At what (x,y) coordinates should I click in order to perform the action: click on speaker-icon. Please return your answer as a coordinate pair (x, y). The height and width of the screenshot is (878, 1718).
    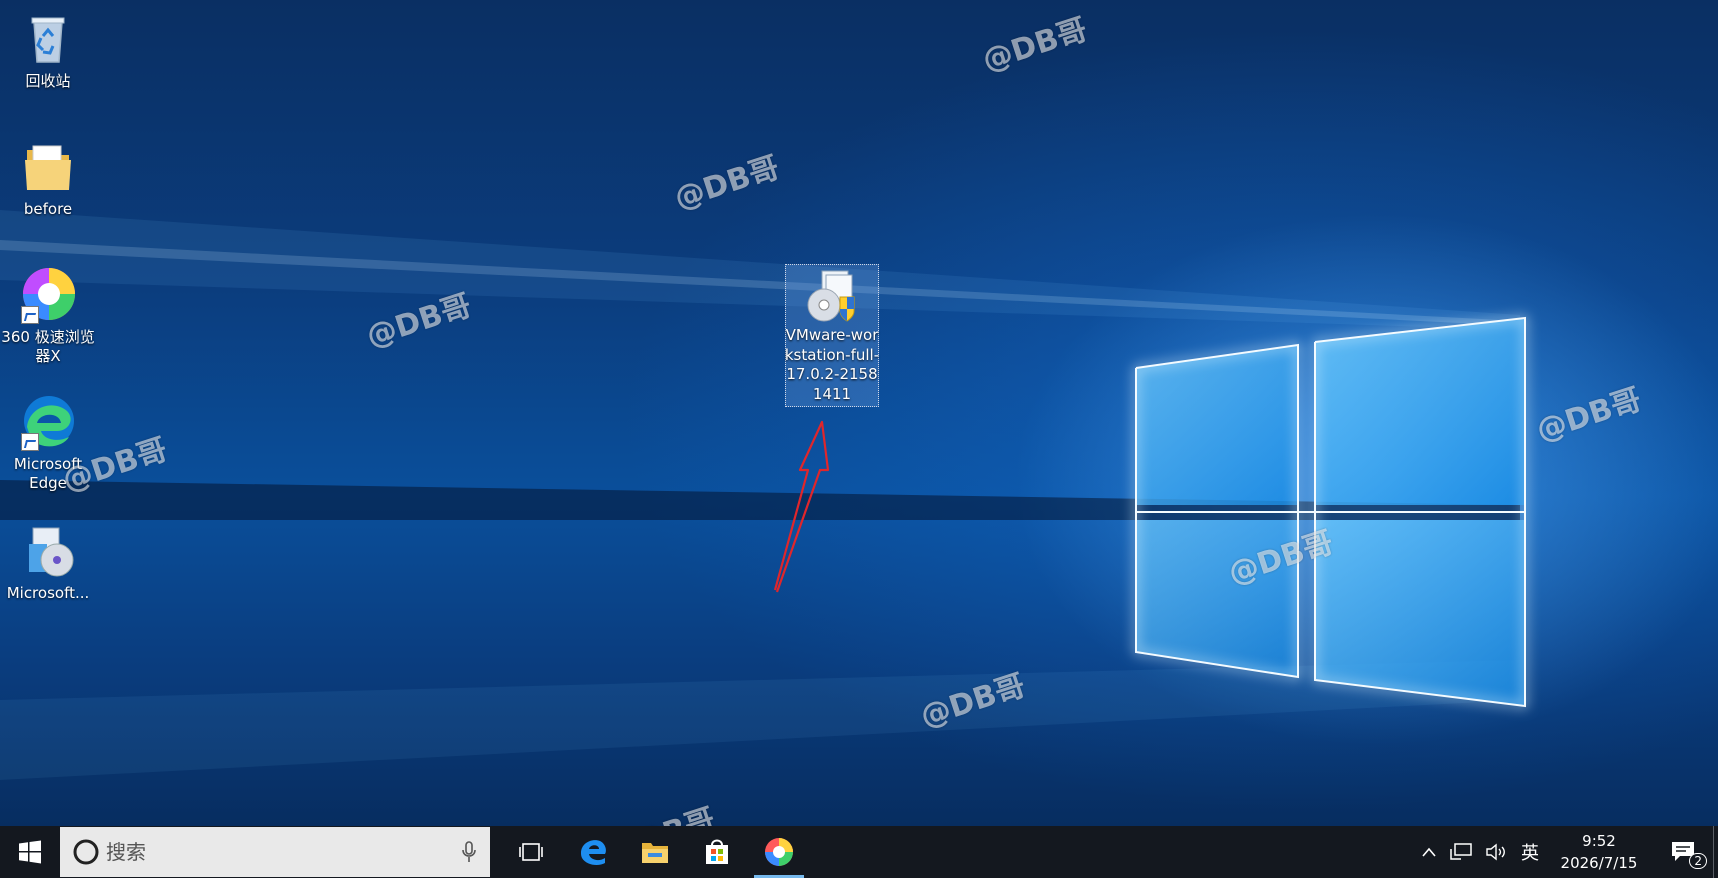
    Looking at the image, I should click on (1495, 852).